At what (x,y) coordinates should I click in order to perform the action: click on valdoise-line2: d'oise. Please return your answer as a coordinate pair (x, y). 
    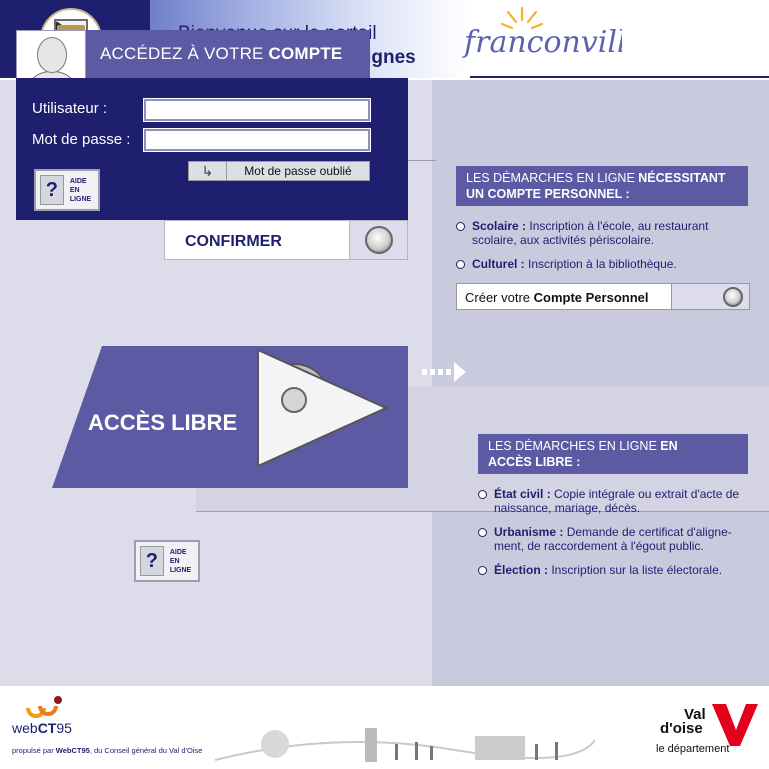
    Looking at the image, I should click on (681, 728).